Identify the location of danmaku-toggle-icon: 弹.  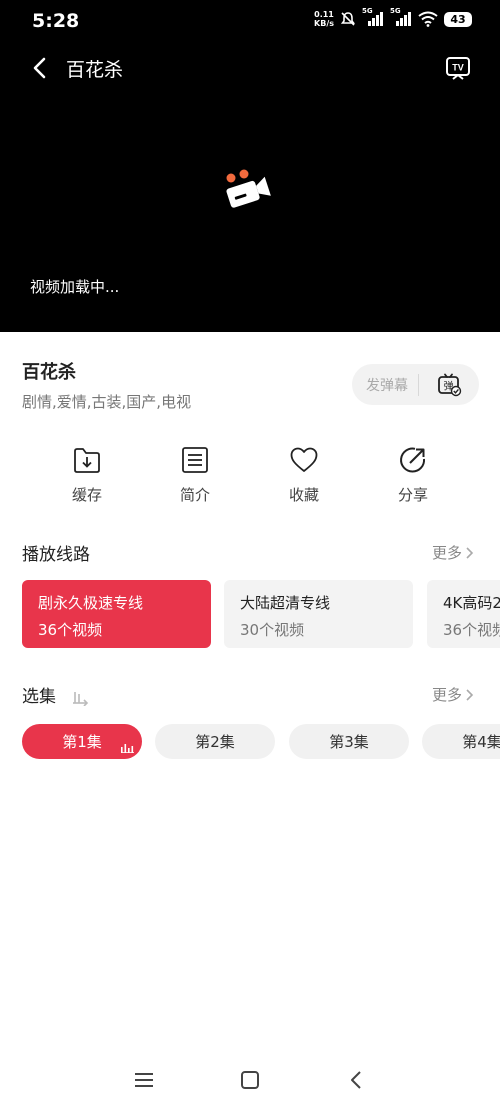
(450, 384).